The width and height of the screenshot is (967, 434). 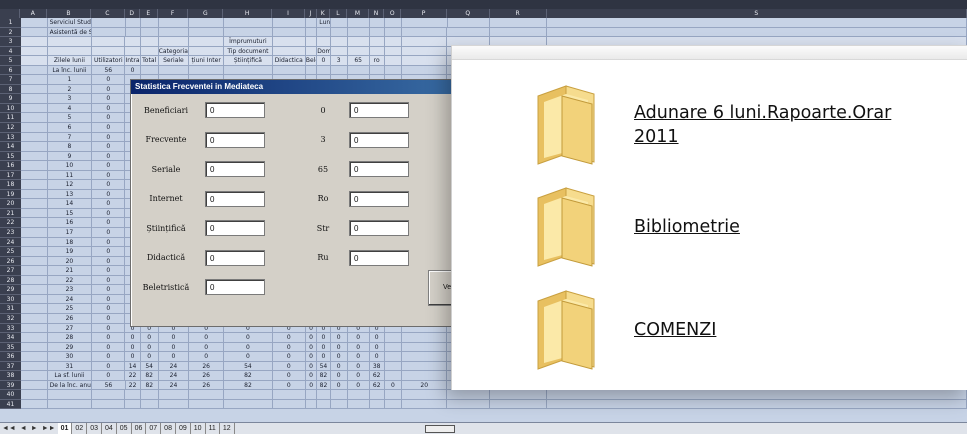 I want to click on table-cell: 3, so click(x=70, y=99).